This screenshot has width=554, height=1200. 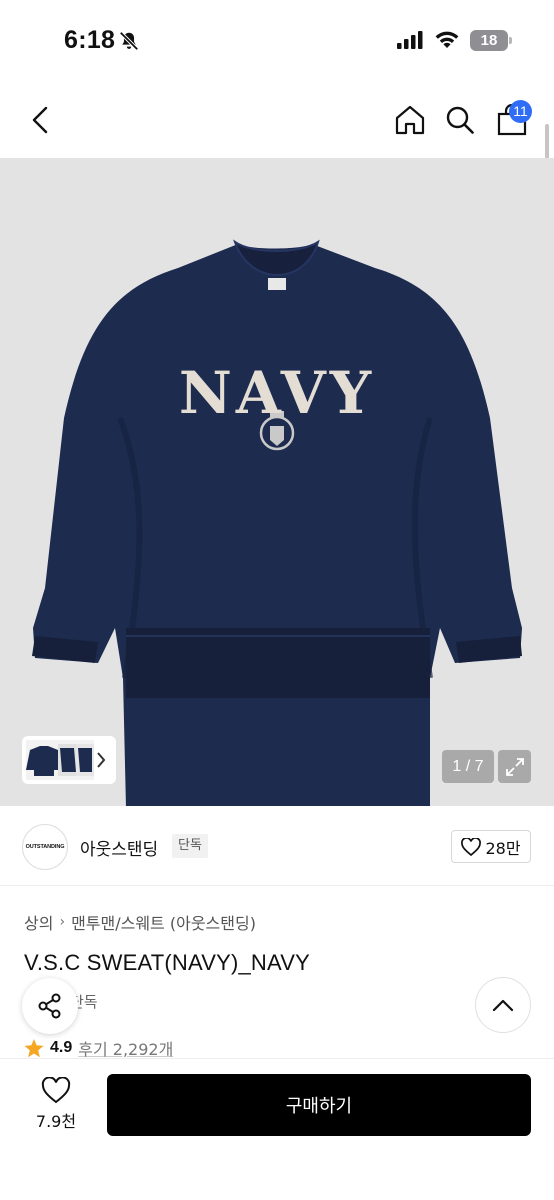 What do you see at coordinates (277, 120) in the screenshot?
I see `top-nav` at bounding box center [277, 120].